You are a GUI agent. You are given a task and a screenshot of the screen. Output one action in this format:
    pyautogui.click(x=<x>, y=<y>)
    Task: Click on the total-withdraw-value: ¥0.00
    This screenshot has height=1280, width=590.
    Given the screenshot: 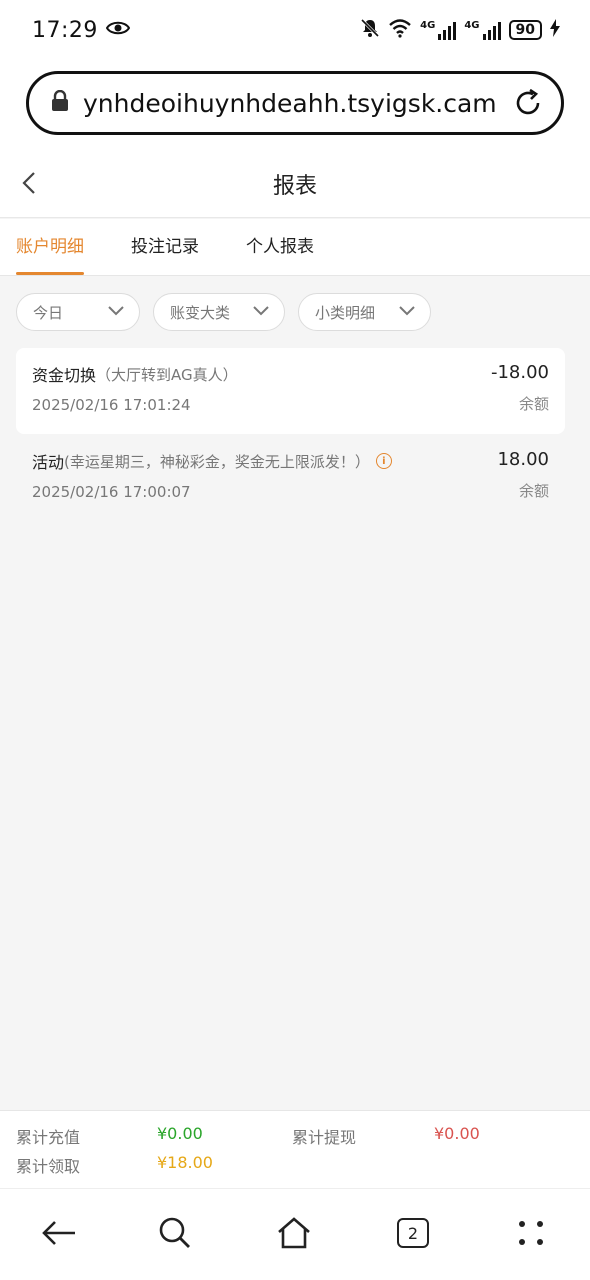 What is the action you would take?
    pyautogui.click(x=457, y=1133)
    